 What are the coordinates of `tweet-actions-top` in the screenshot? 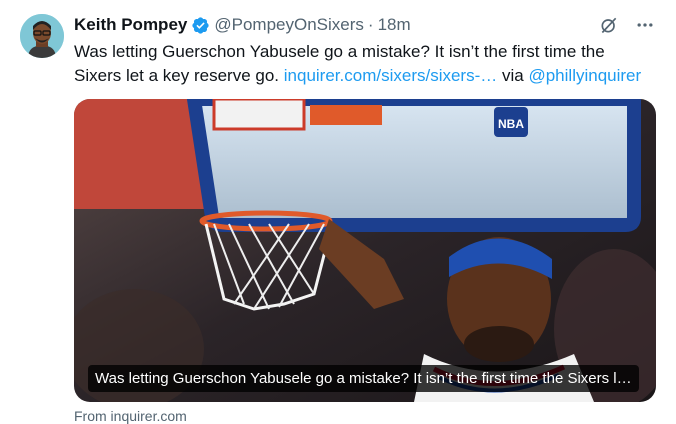 It's located at (627, 25).